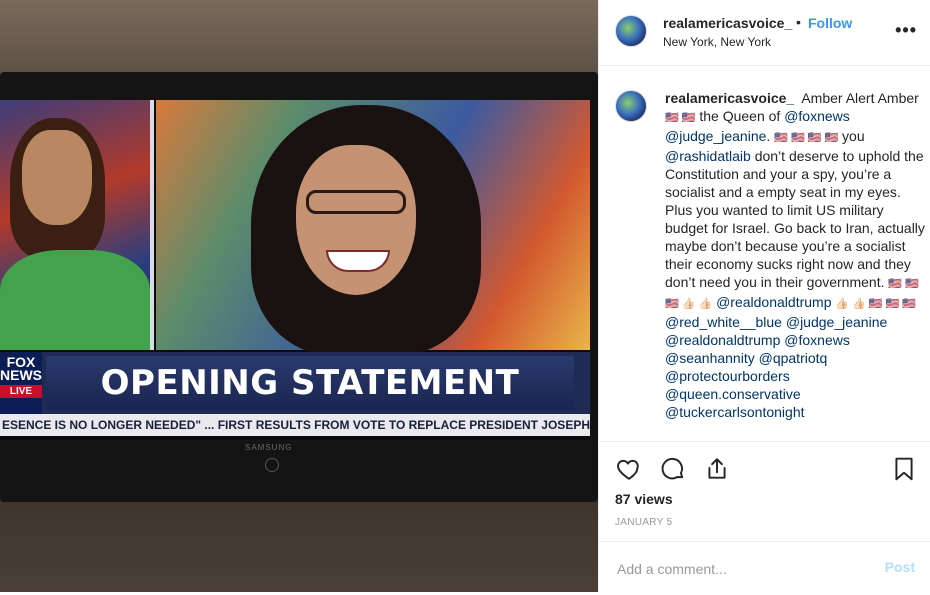 Image resolution: width=930 pixels, height=595 pixels. What do you see at coordinates (708, 156) in the screenshot?
I see `mention-link: @rashidatlaib` at bounding box center [708, 156].